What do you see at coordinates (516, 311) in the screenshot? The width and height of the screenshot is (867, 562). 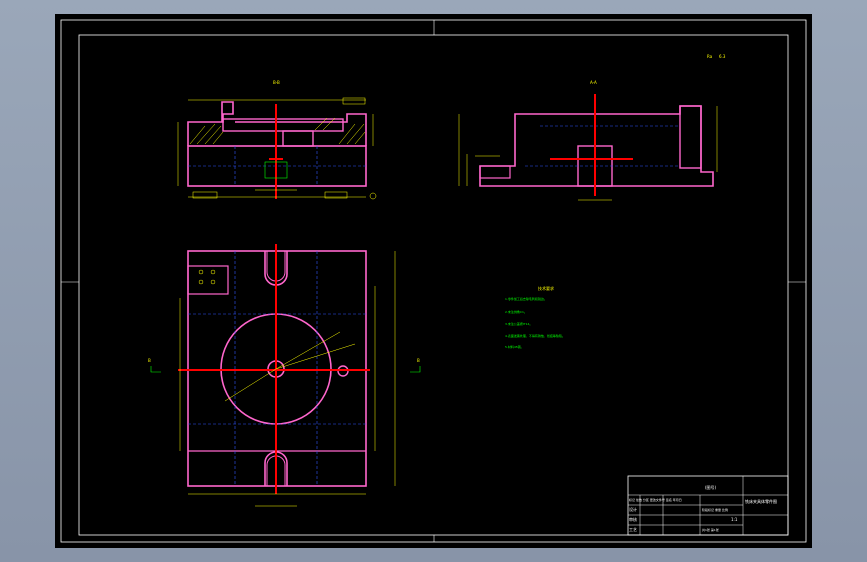 I see `note-line: 2.未注倒角C1。` at bounding box center [516, 311].